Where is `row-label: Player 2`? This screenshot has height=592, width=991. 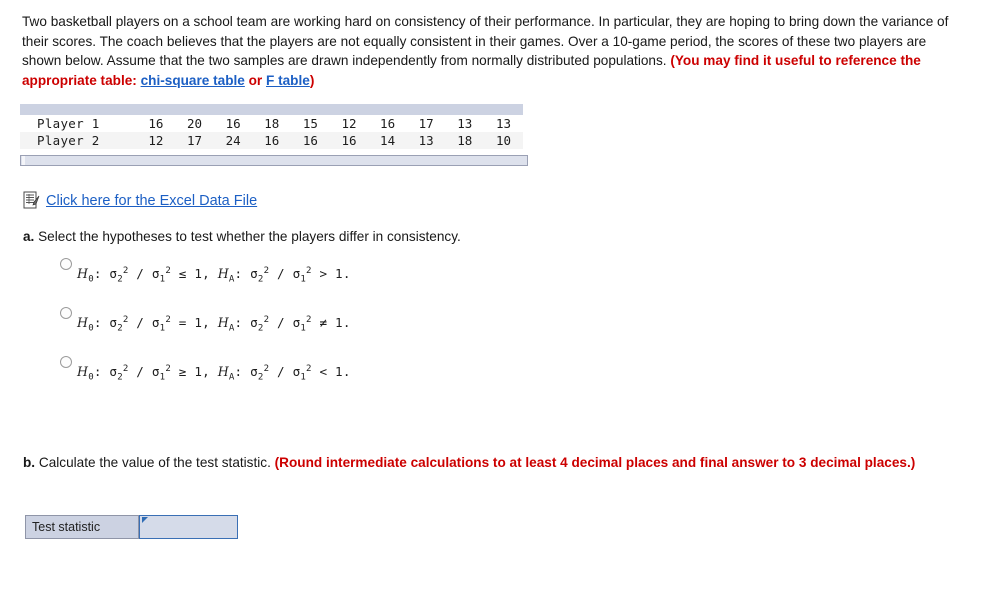
row-label: Player 2 is located at coordinates (68, 140).